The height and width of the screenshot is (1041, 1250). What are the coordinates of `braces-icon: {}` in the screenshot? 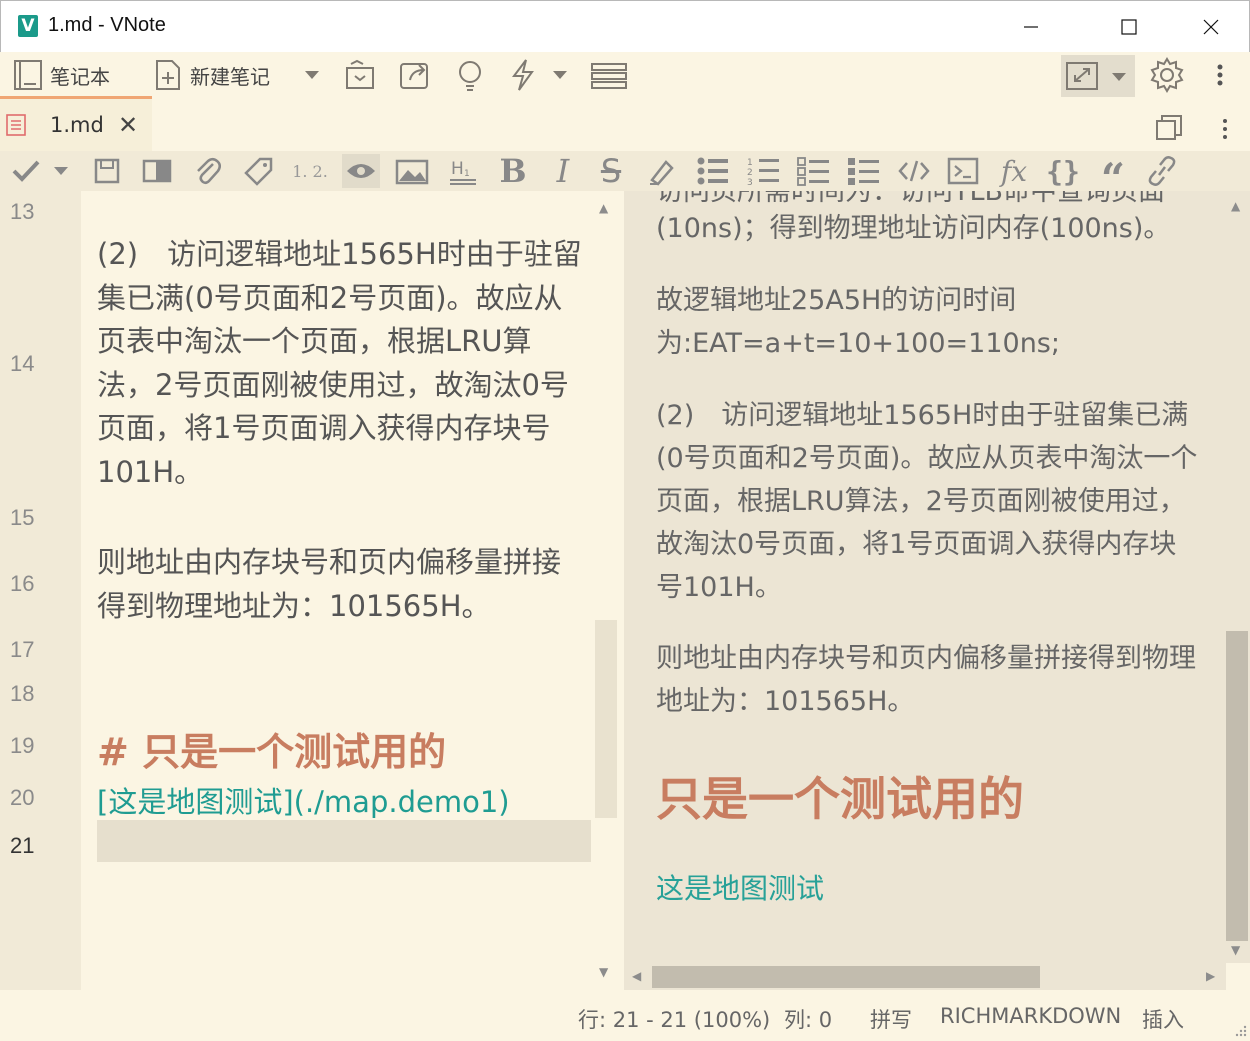 It's located at (1063, 171).